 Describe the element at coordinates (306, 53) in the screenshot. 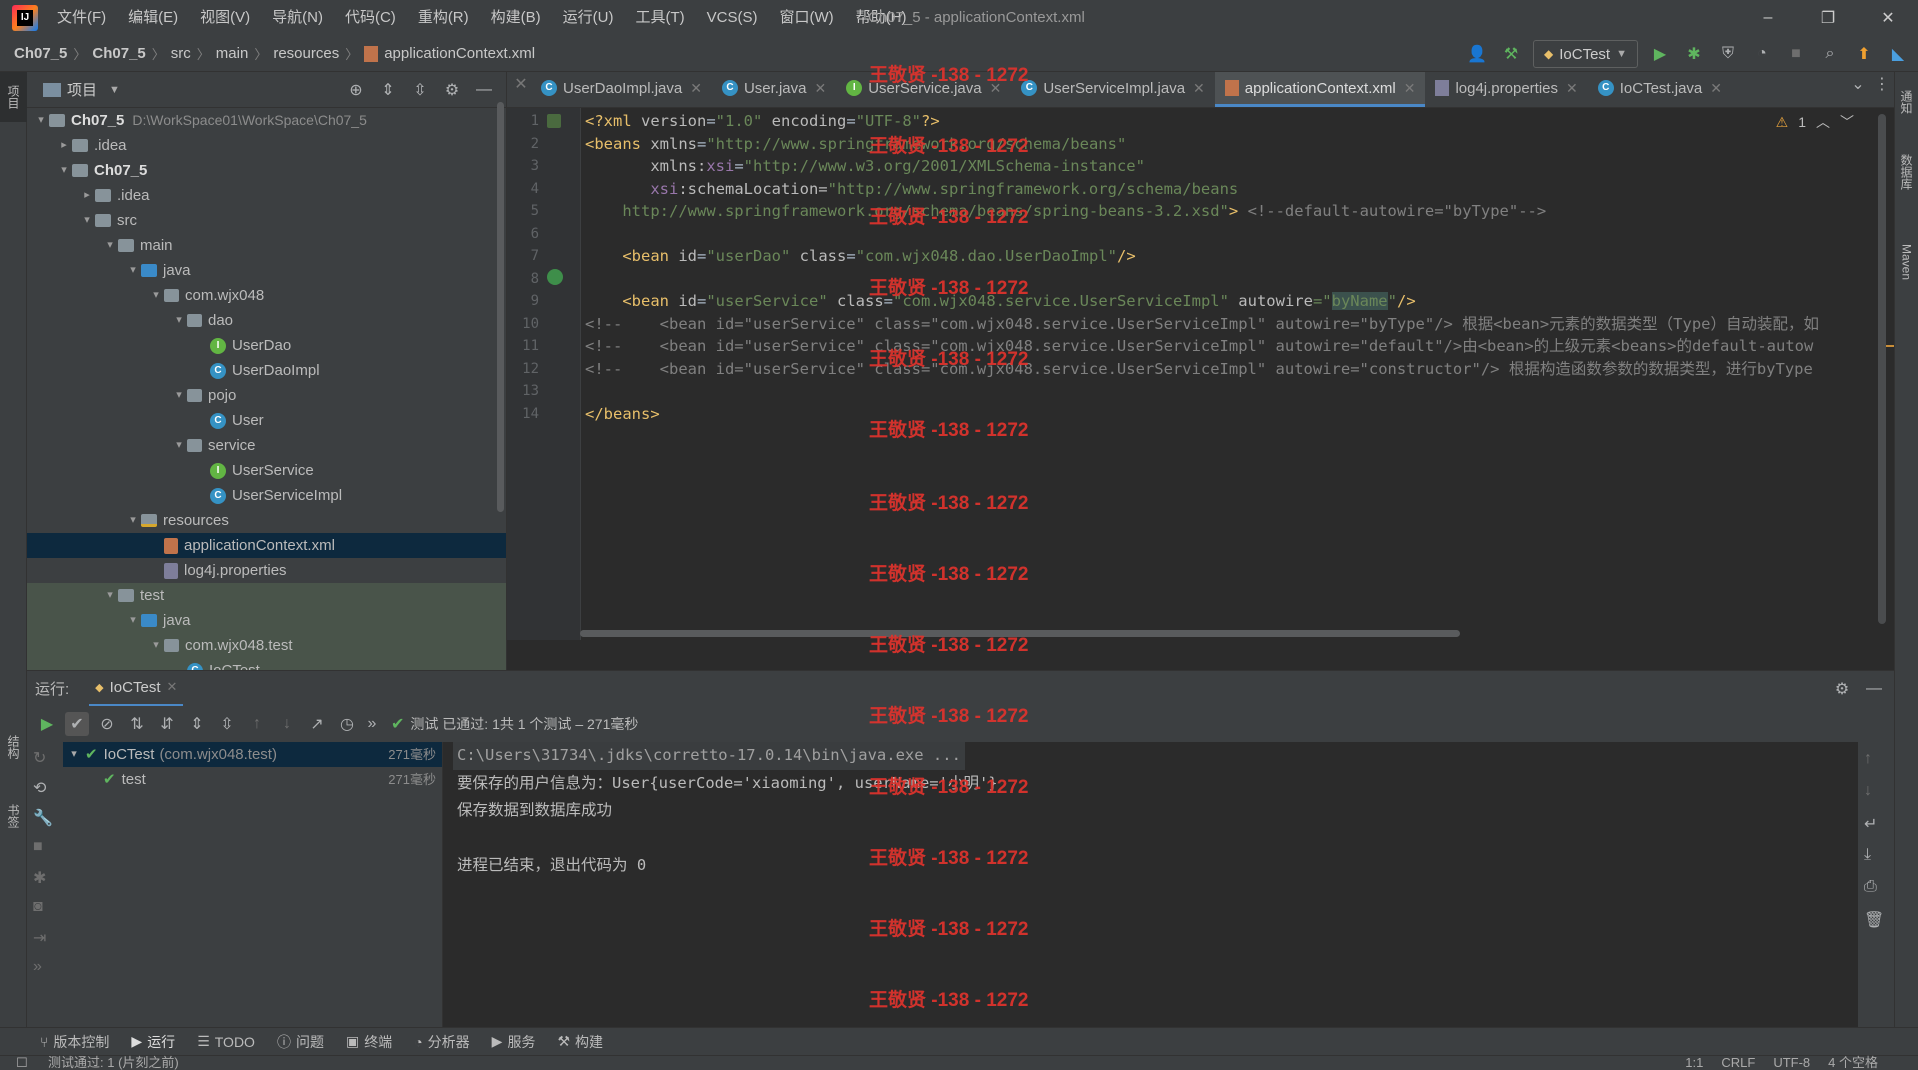

I see `breadcrumb-resources: resources` at that location.